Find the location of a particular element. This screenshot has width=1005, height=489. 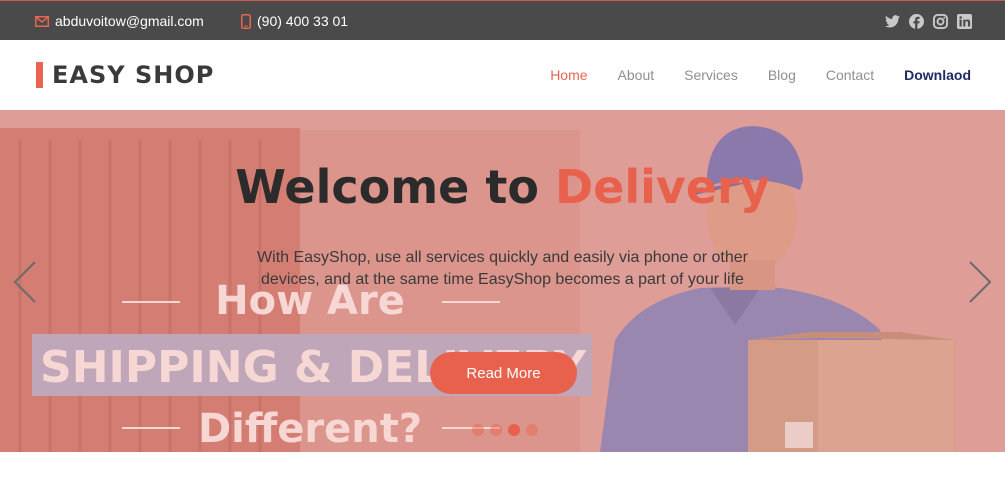

nav-about: About is located at coordinates (636, 75).